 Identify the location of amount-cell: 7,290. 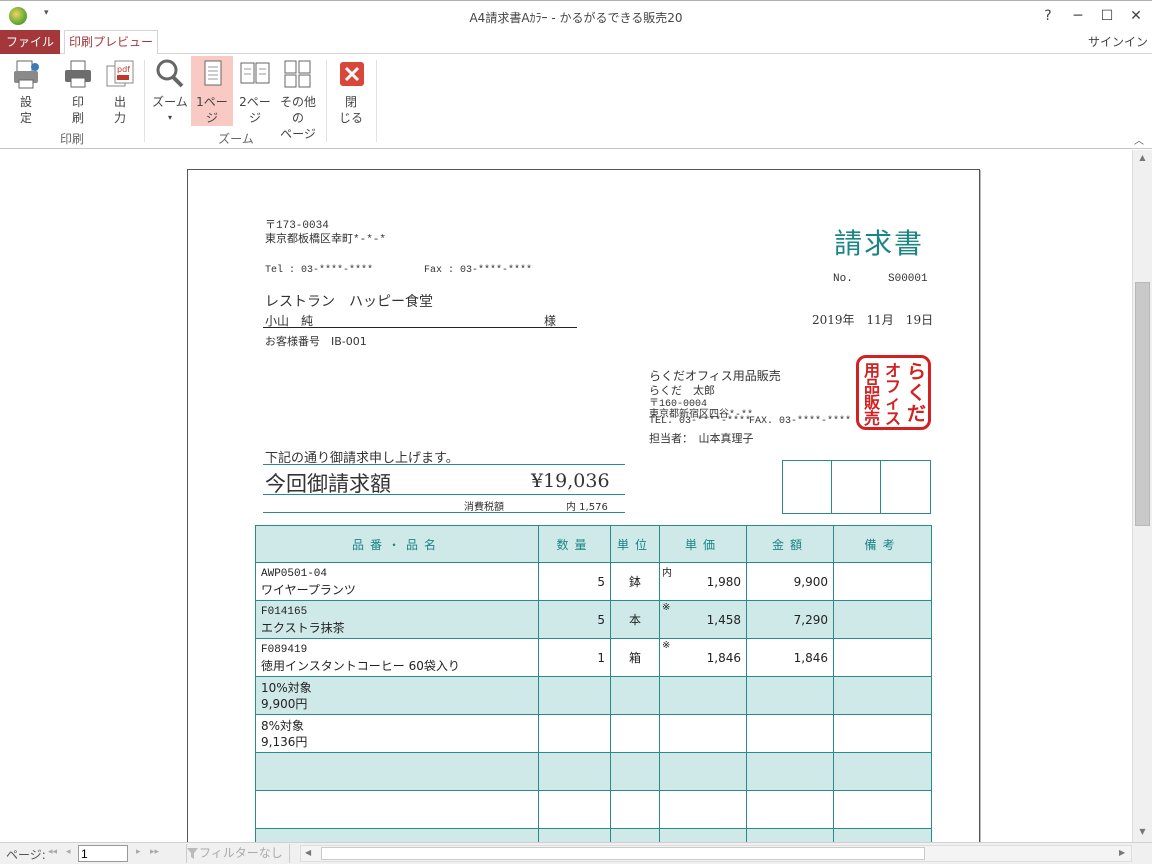
(790, 619).